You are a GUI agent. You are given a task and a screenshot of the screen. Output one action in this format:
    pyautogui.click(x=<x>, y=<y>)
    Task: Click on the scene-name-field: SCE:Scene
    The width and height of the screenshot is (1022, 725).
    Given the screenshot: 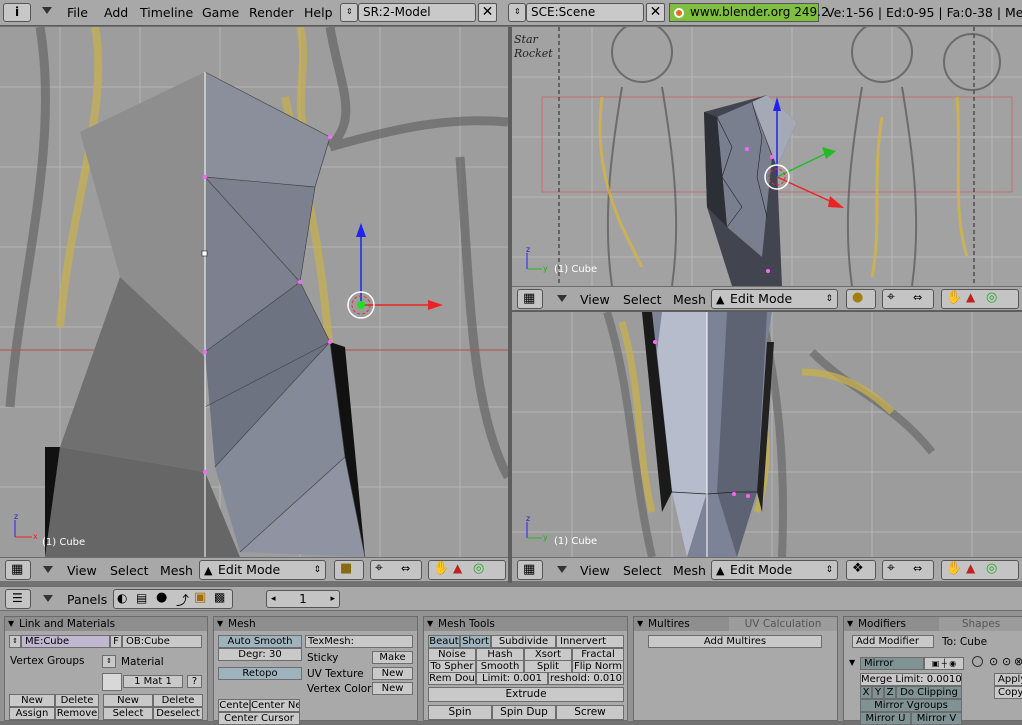 What is the action you would take?
    pyautogui.click(x=585, y=12)
    